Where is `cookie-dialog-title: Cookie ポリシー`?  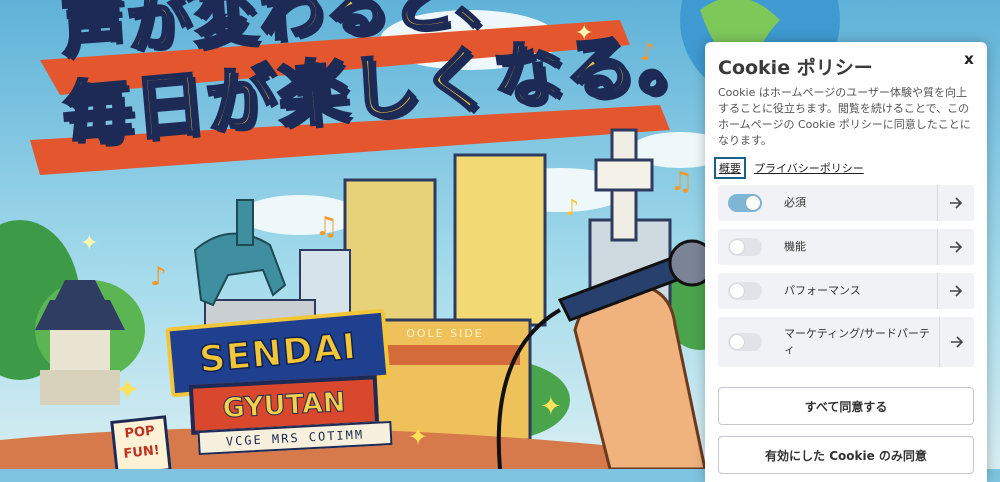 cookie-dialog-title: Cookie ポリシー is located at coordinates (795, 68).